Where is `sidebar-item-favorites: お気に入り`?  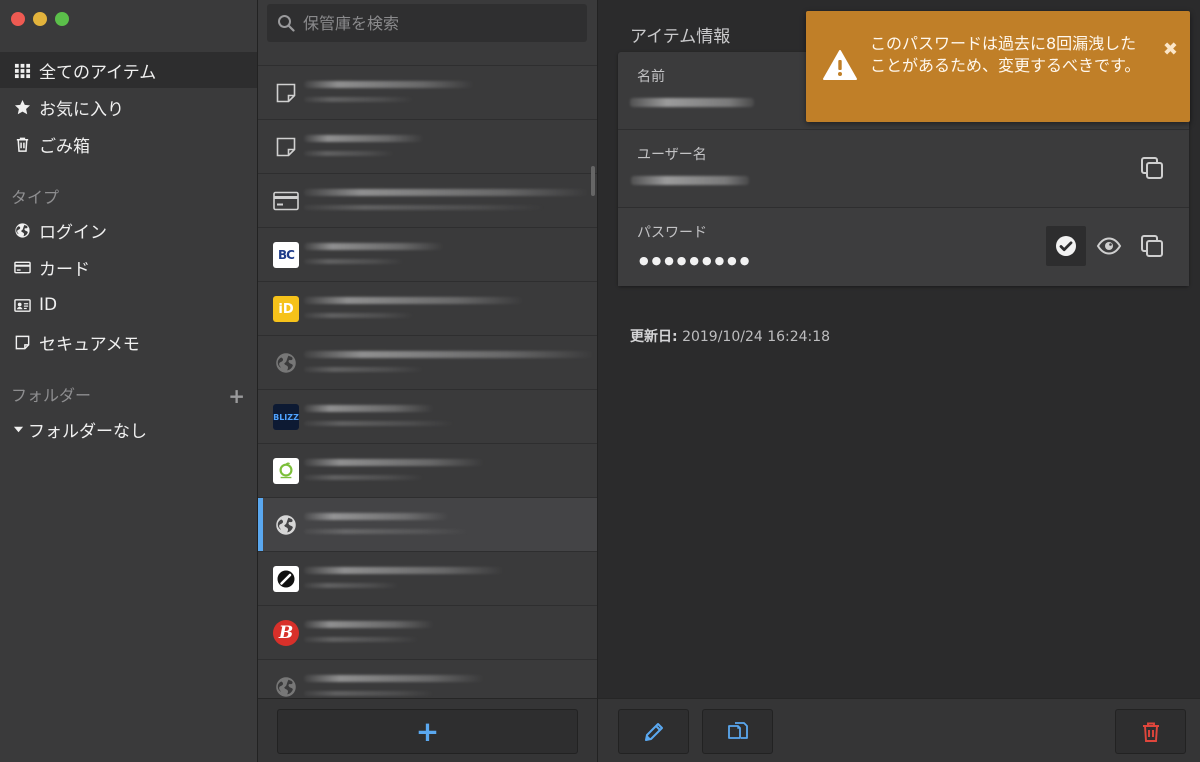
sidebar-item-favorites: お気に入り is located at coordinates (128, 107).